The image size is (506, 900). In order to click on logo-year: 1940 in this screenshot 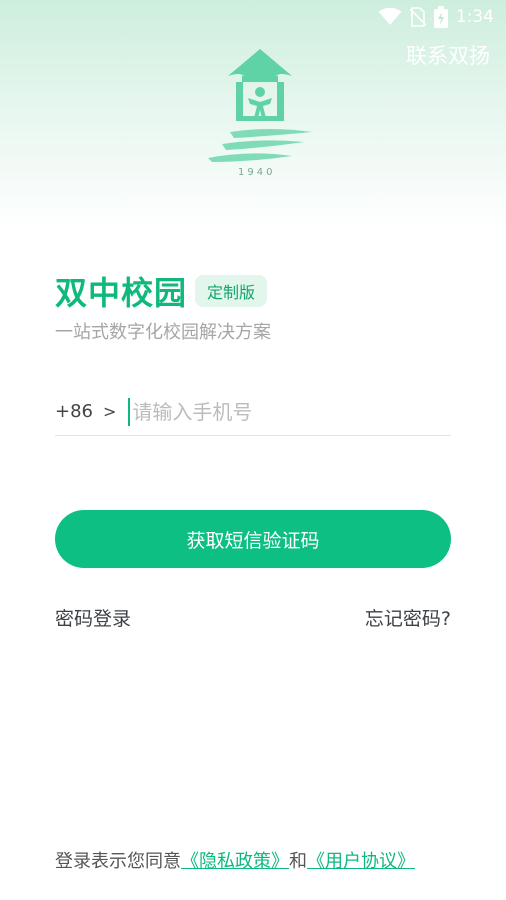, I will do `click(257, 172)`.